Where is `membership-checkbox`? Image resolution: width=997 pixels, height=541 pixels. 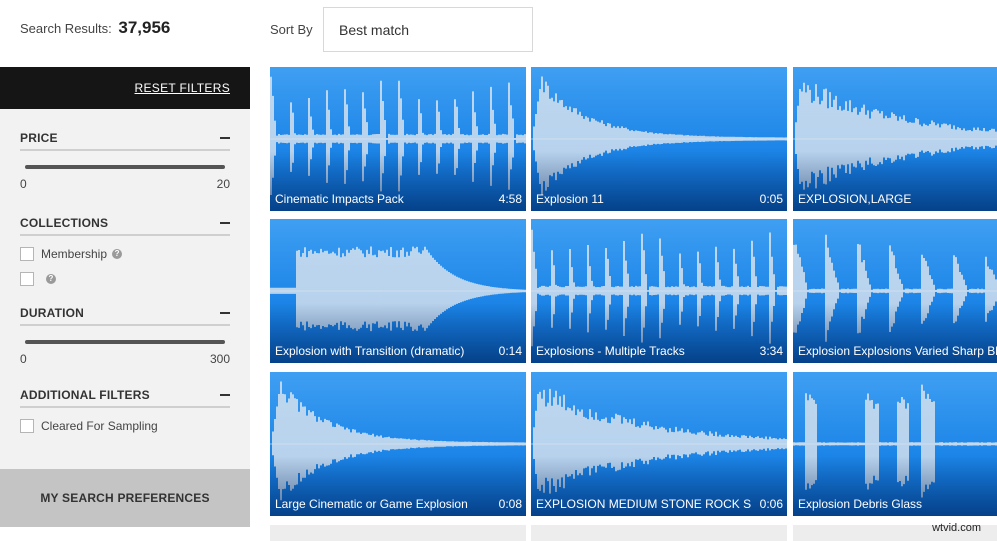 membership-checkbox is located at coordinates (27, 254).